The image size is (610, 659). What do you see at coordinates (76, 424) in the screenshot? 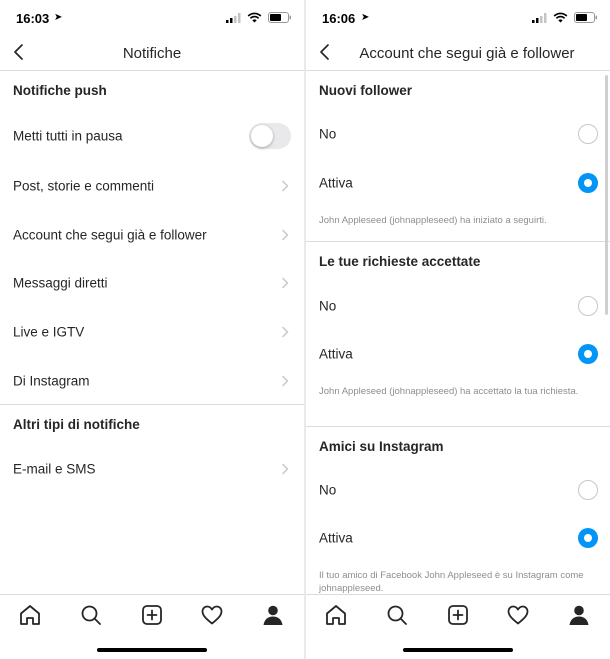
I see `section-title-other: Altri tipi di notifiche` at bounding box center [76, 424].